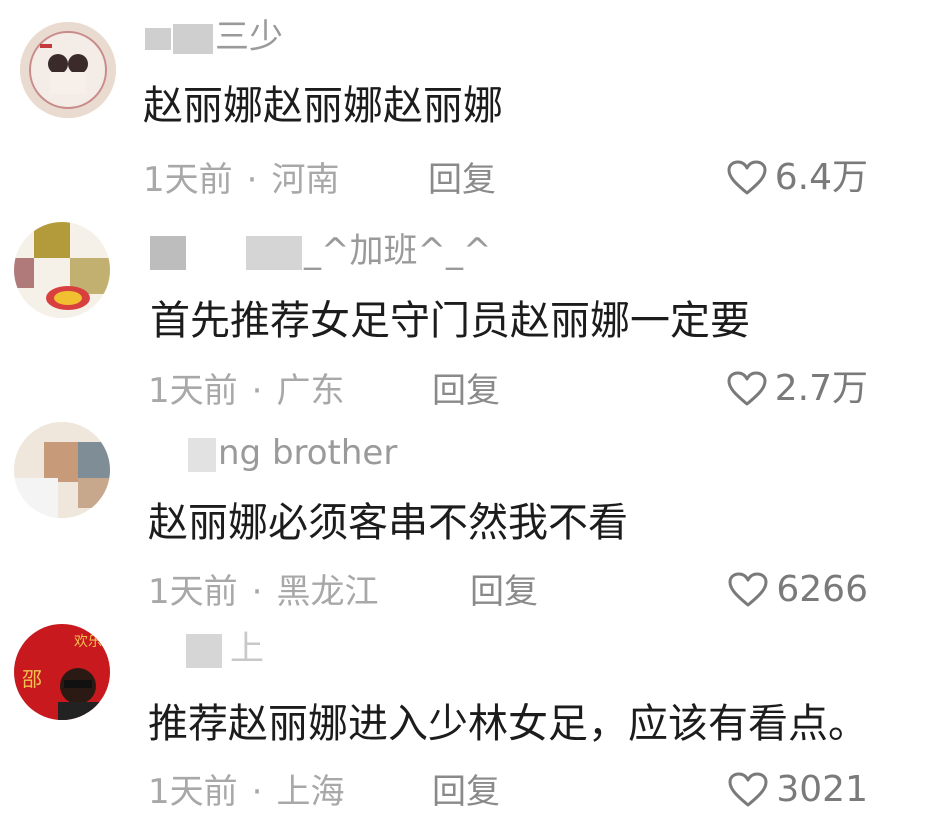 This screenshot has height=821, width=938. Describe the element at coordinates (398, 251) in the screenshot. I see `username-text: _^加班^_^` at that location.